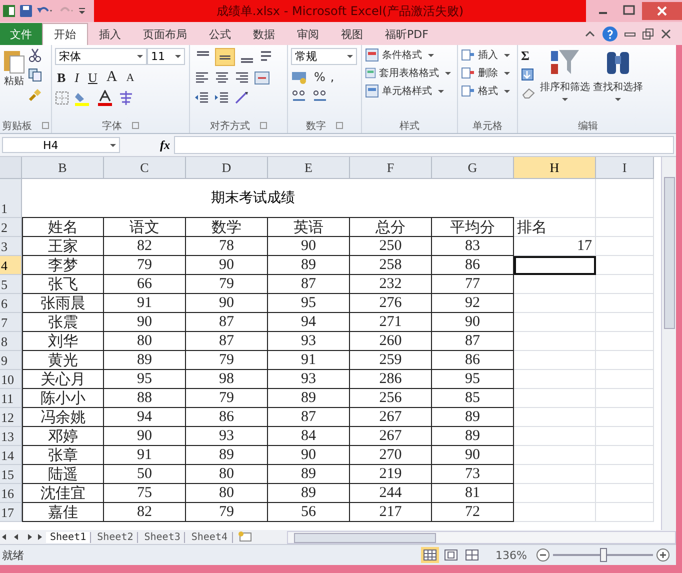 Image resolution: width=682 pixels, height=573 pixels. What do you see at coordinates (473, 474) in the screenshot?
I see `table-cell: 73` at bounding box center [473, 474].